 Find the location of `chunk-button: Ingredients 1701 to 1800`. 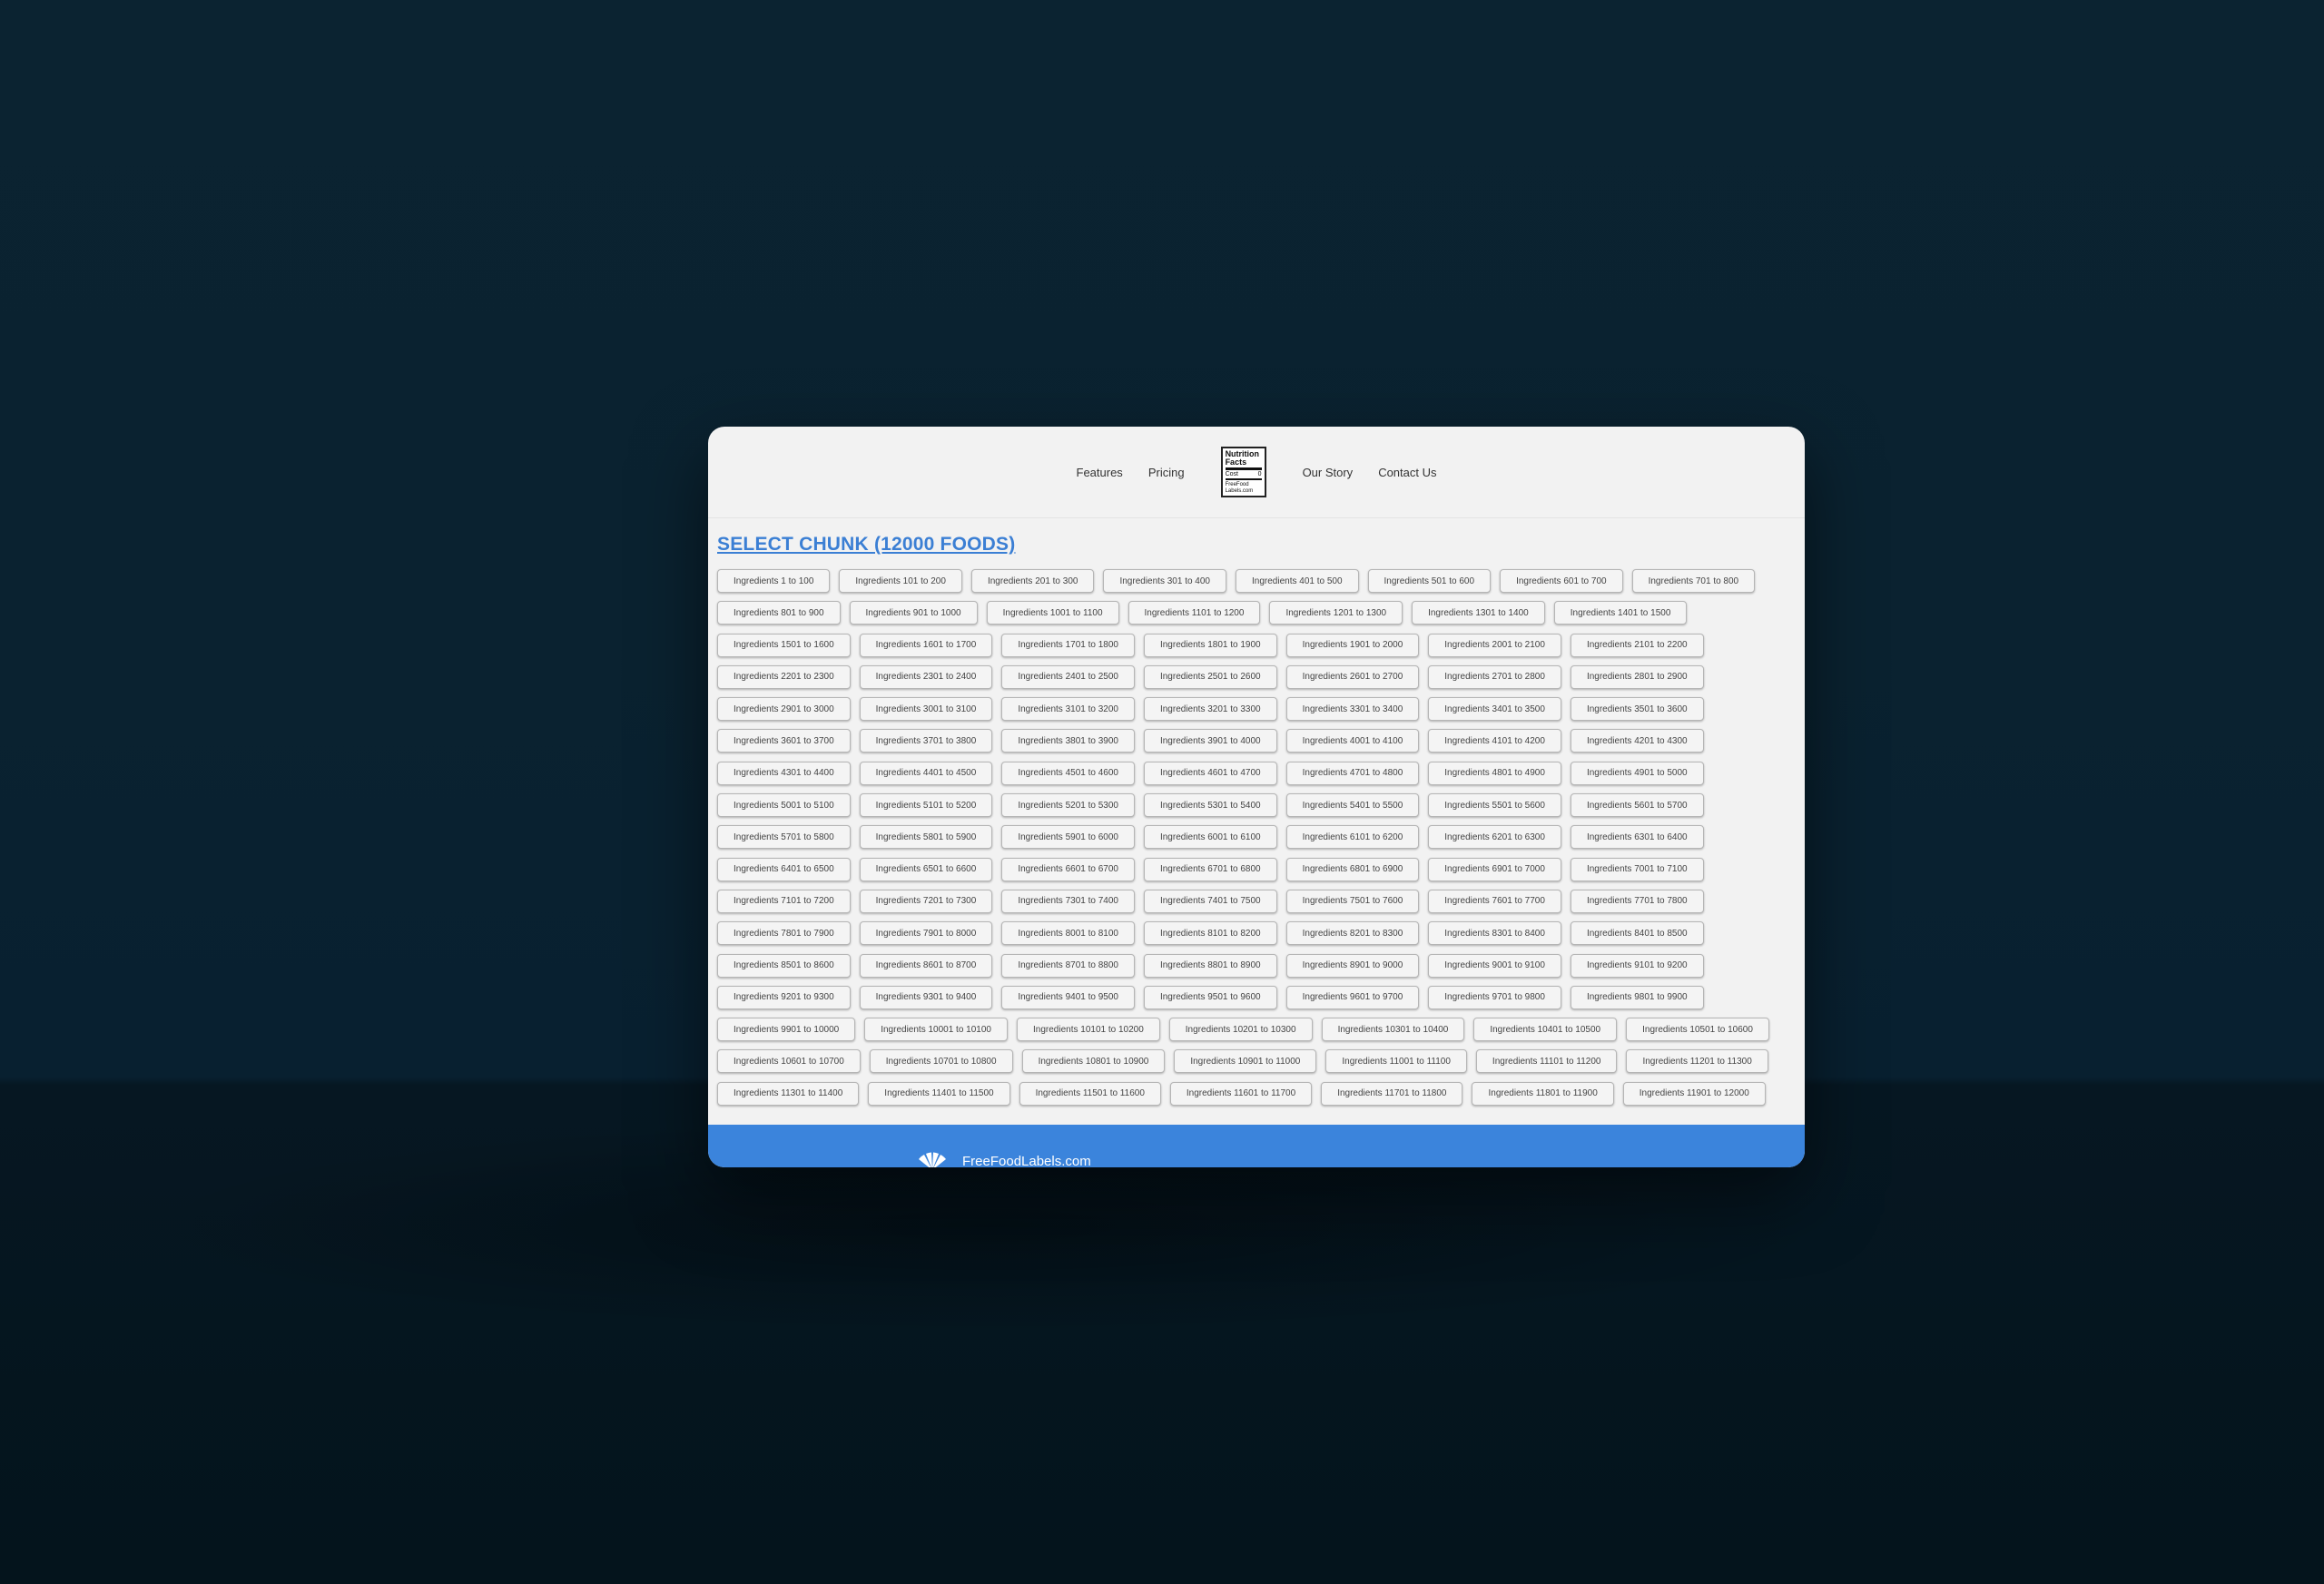

chunk-button: Ingredients 1701 to 1800 is located at coordinates (1068, 645).